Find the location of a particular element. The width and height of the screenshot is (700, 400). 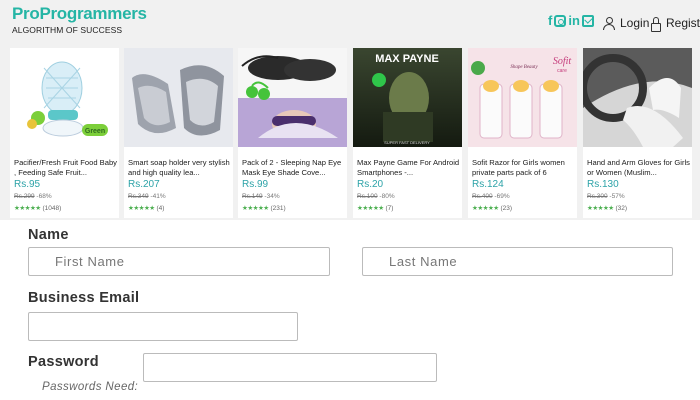

product-rating: ★★★★★ (231) is located at coordinates (264, 208).